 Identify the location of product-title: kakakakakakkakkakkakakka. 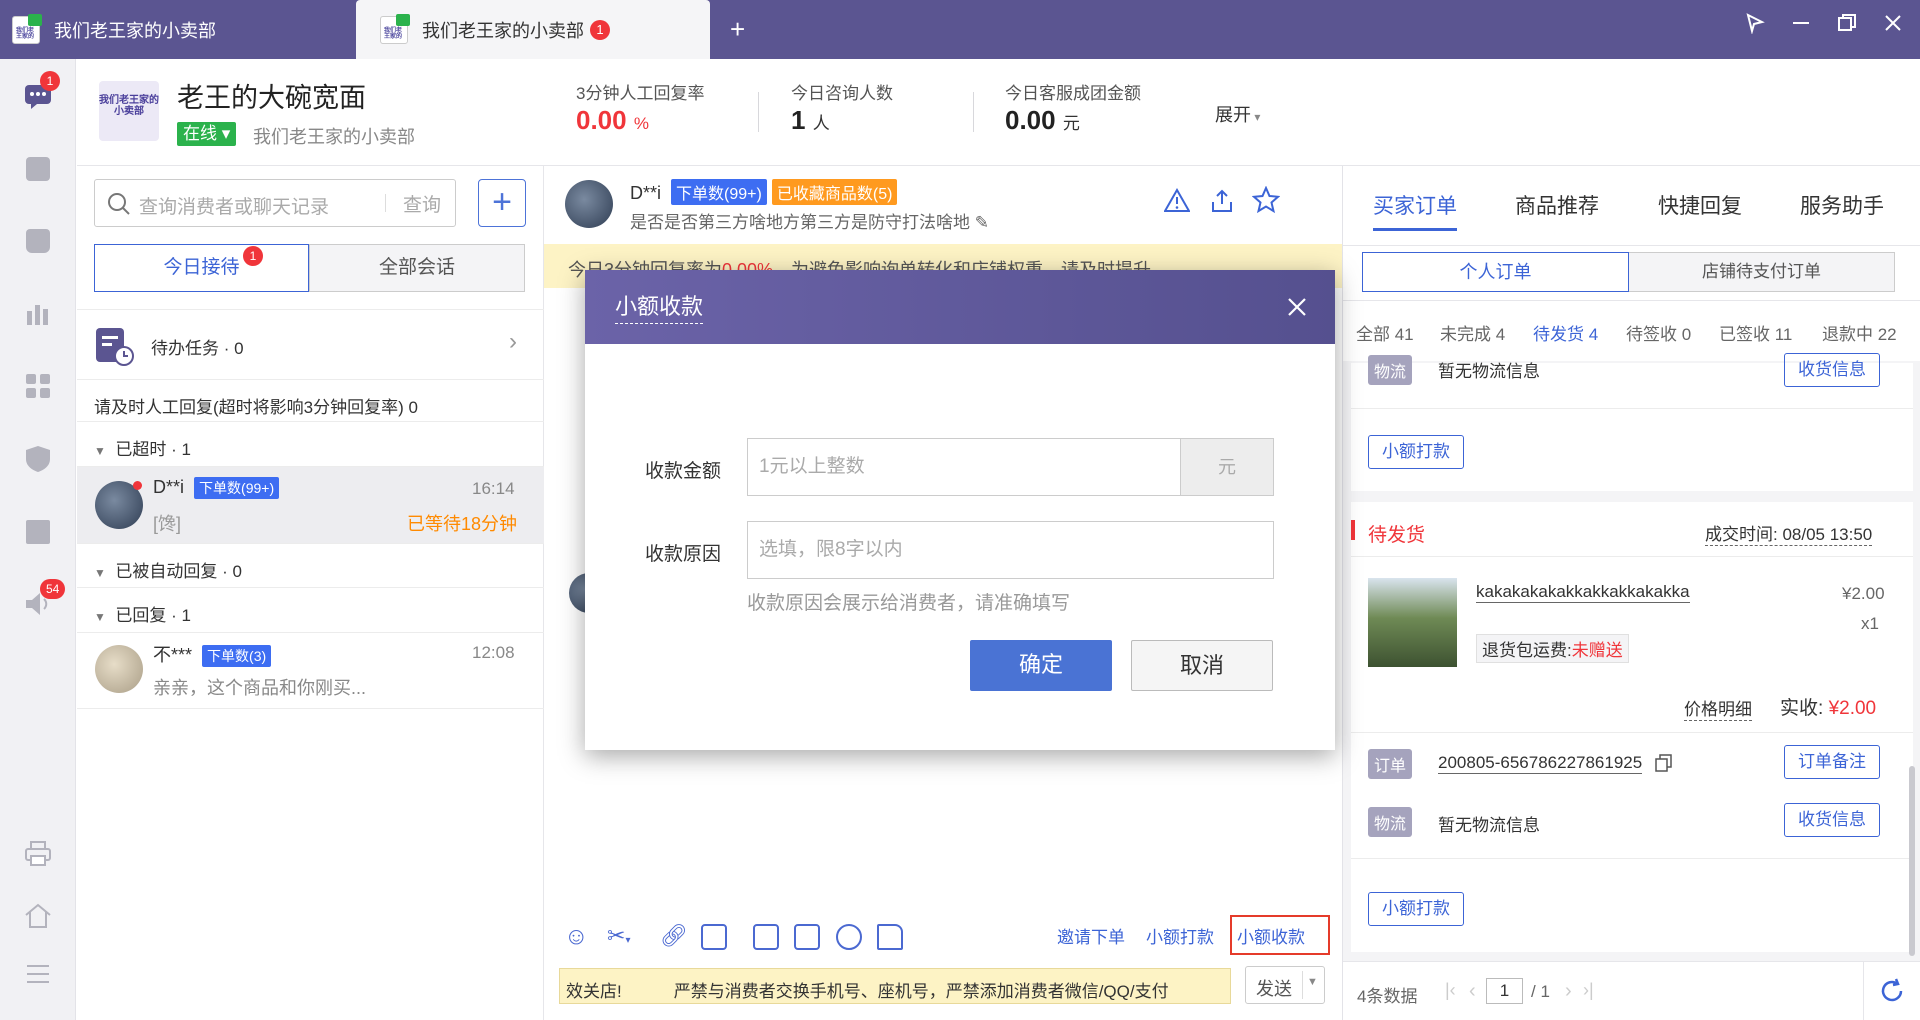
(1583, 592).